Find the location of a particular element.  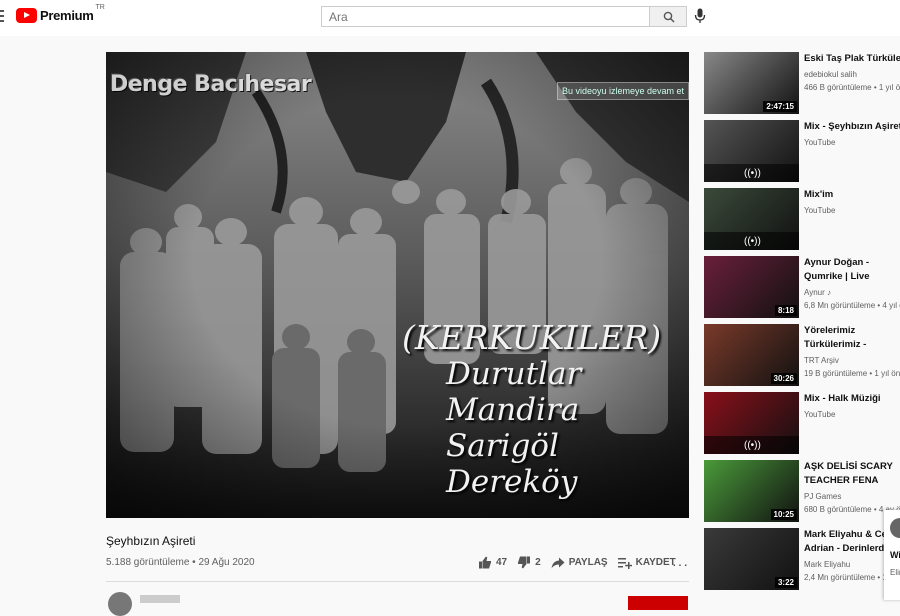

share-label: PAYLAŞ is located at coordinates (588, 562).